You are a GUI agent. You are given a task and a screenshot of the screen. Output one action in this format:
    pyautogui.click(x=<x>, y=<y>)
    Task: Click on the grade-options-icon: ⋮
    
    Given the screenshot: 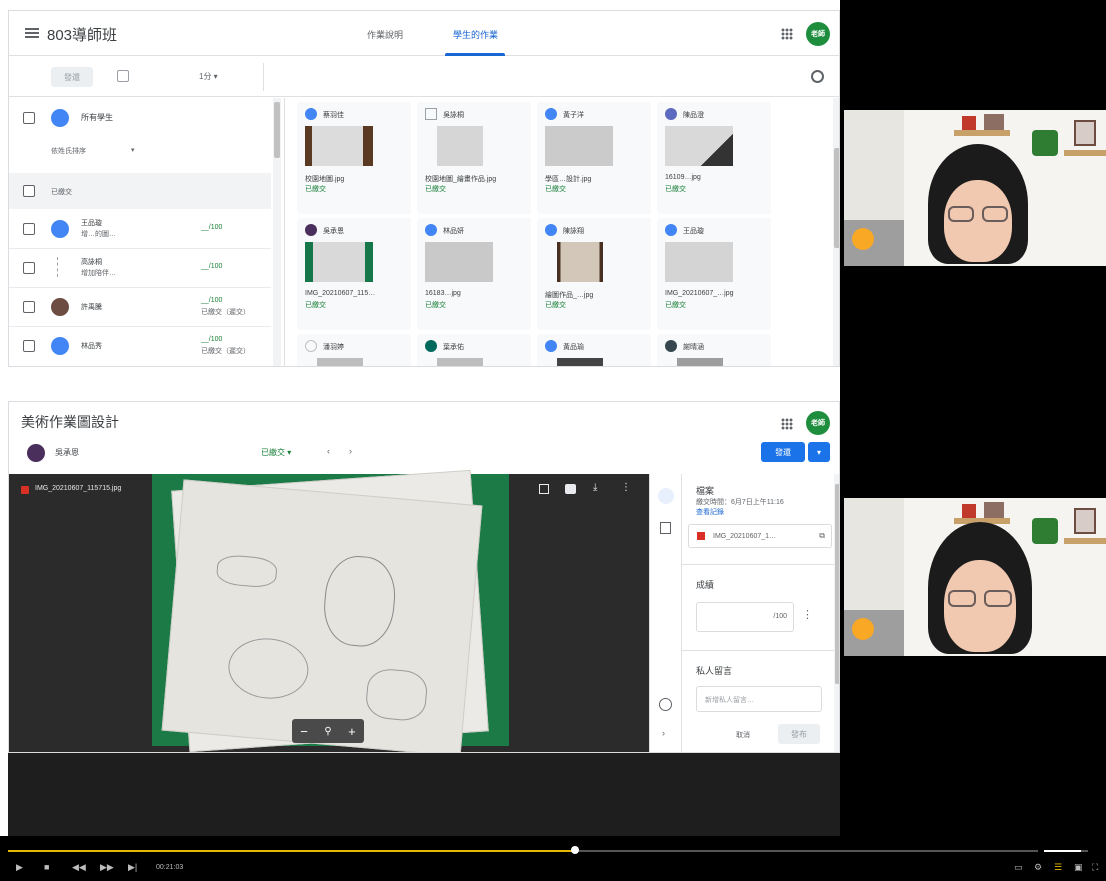 What is the action you would take?
    pyautogui.click(x=807, y=614)
    